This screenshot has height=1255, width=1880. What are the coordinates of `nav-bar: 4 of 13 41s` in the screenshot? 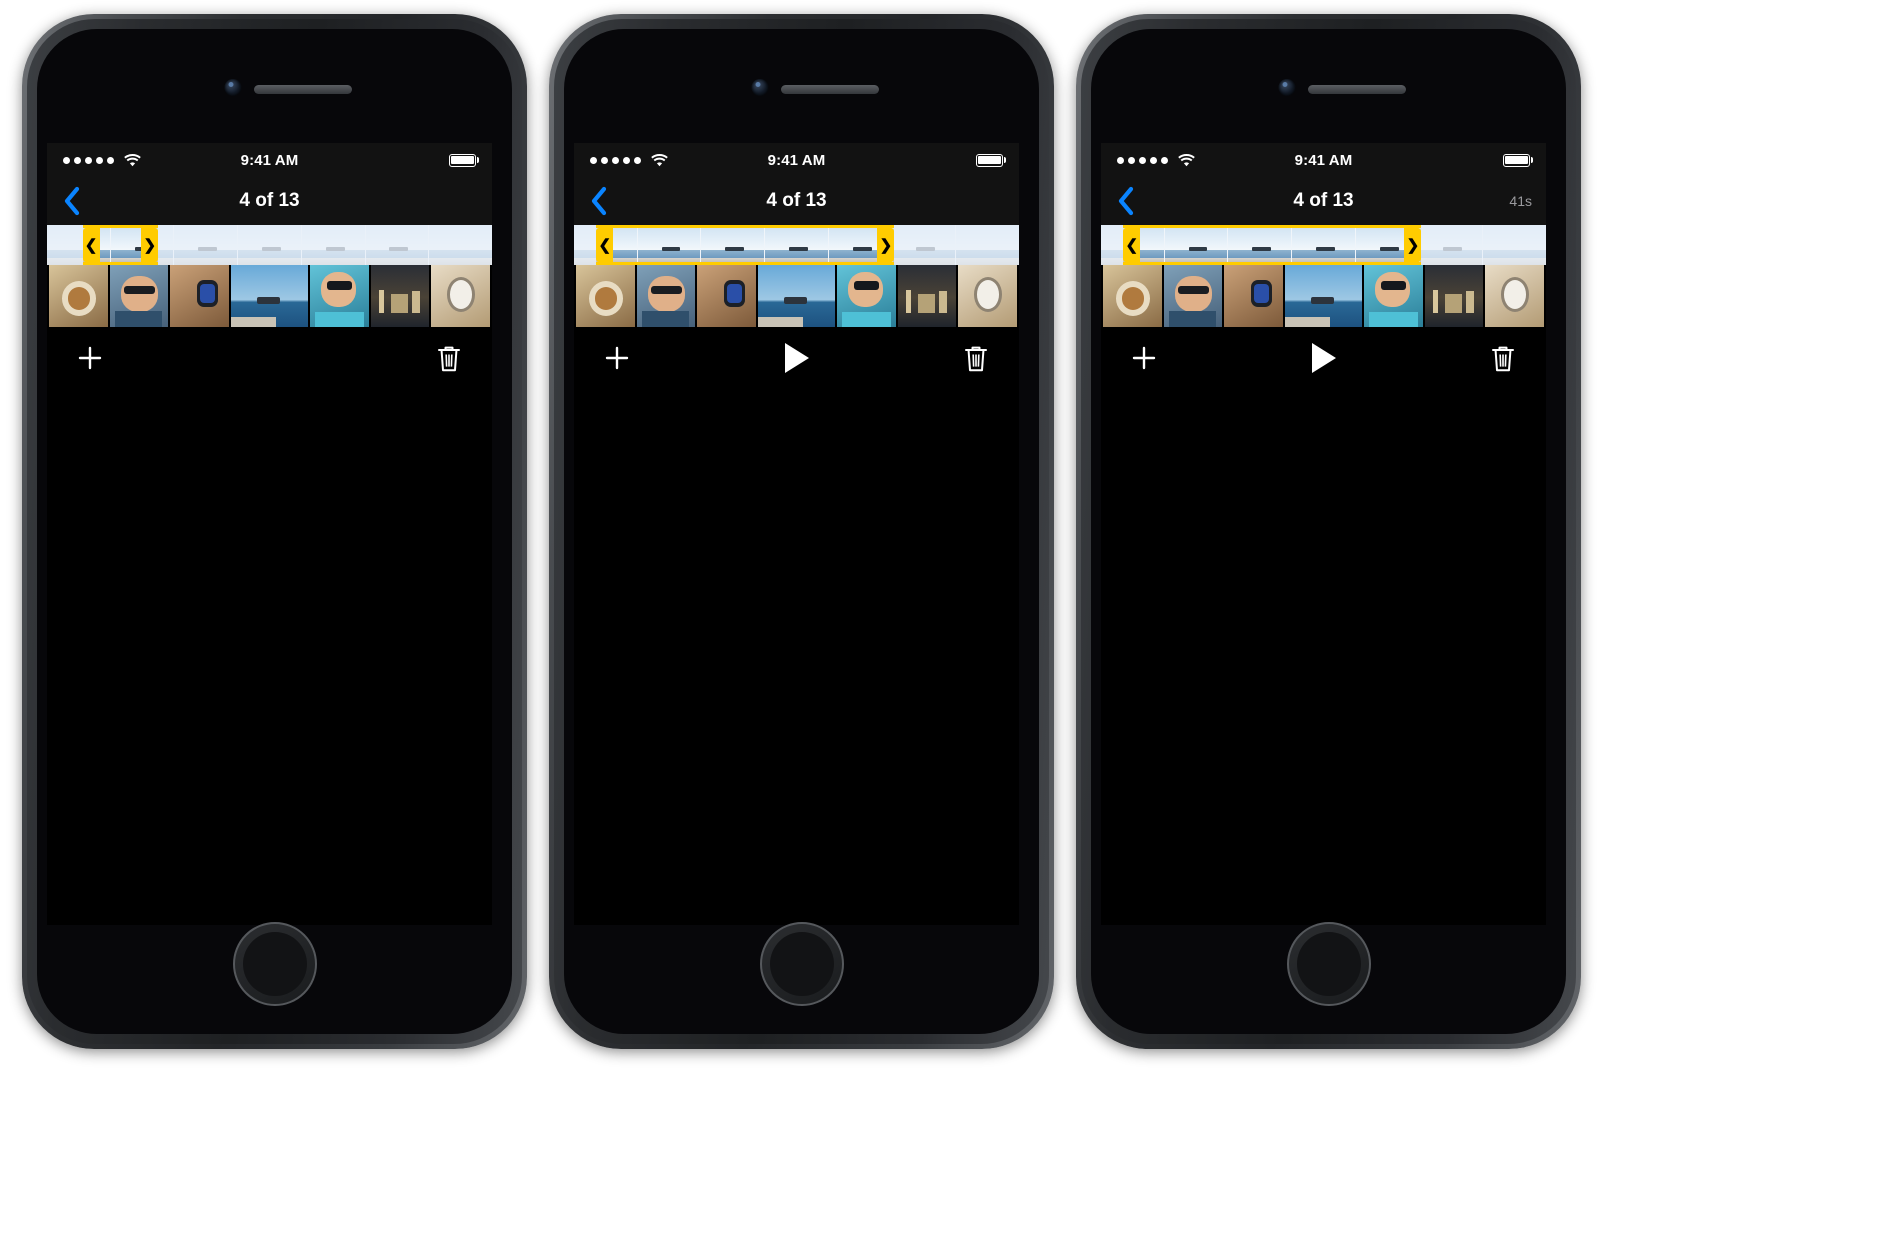 It's located at (1323, 201).